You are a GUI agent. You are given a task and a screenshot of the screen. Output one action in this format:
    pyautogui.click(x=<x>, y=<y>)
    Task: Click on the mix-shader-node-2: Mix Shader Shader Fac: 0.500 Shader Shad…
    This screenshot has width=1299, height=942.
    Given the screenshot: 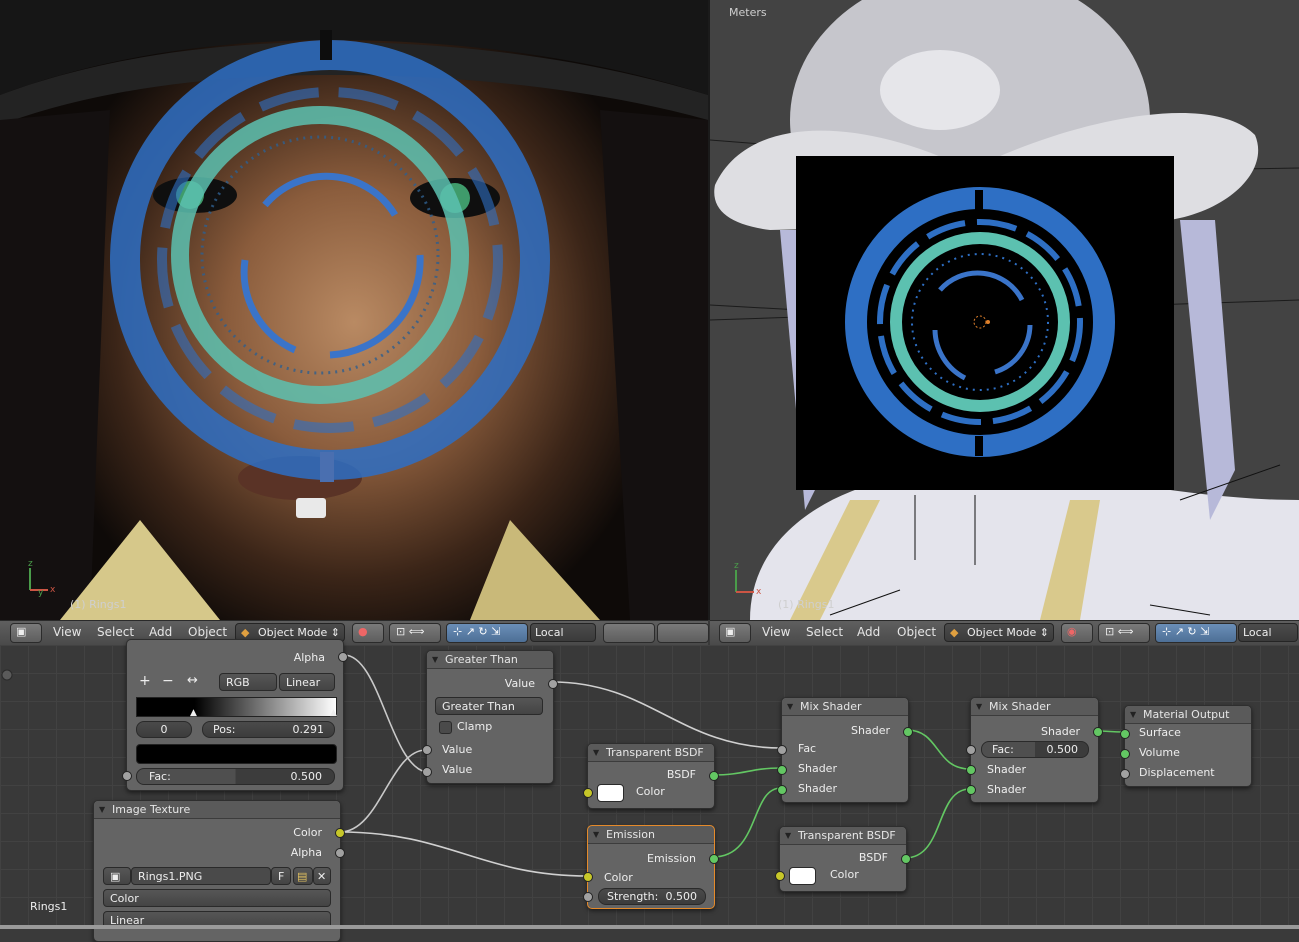 What is the action you would take?
    pyautogui.click(x=1034, y=750)
    